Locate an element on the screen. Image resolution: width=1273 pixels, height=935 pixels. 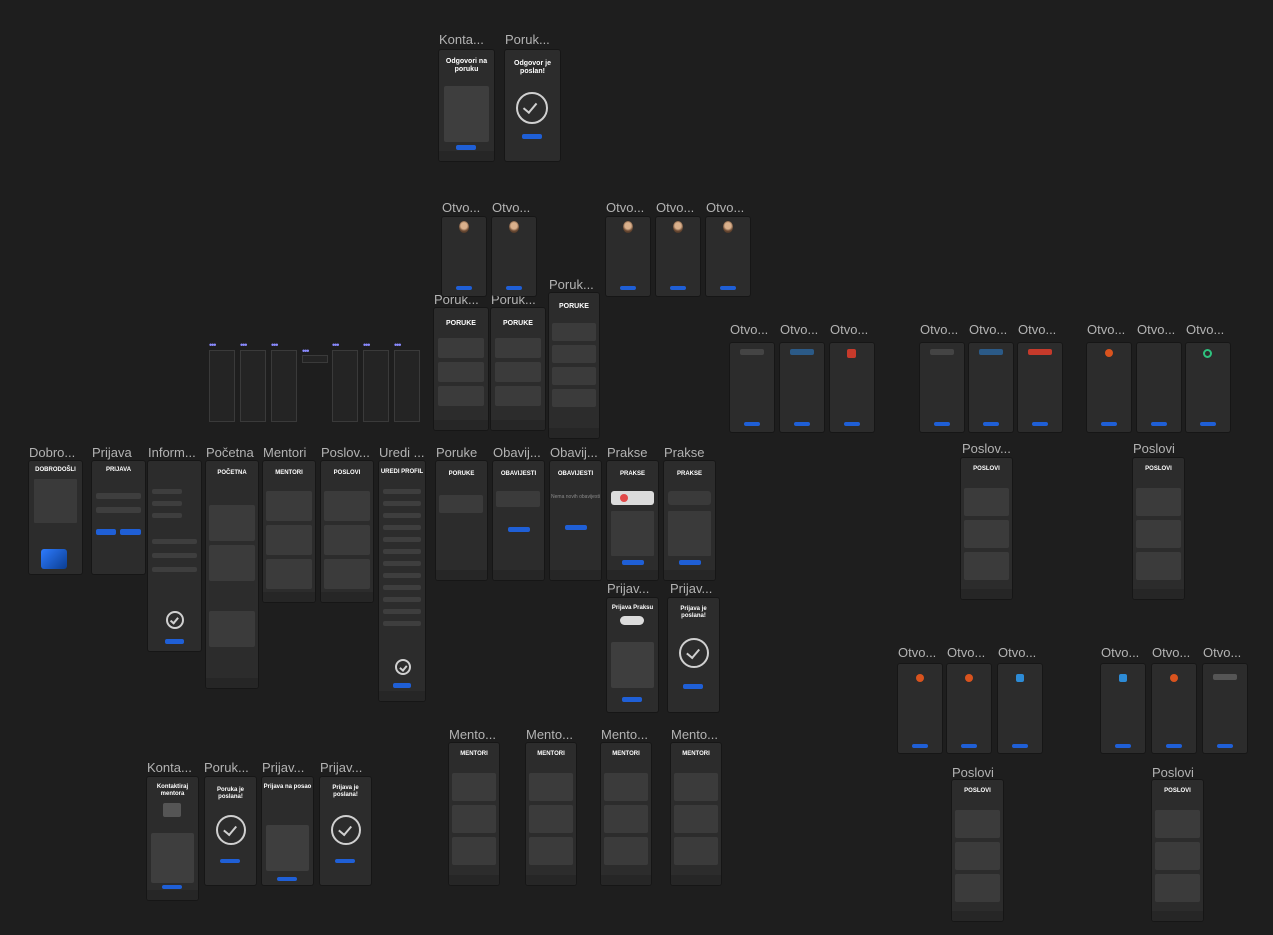
frame-prijava-posao: Prijava na posao is located at coordinates (287, 831).